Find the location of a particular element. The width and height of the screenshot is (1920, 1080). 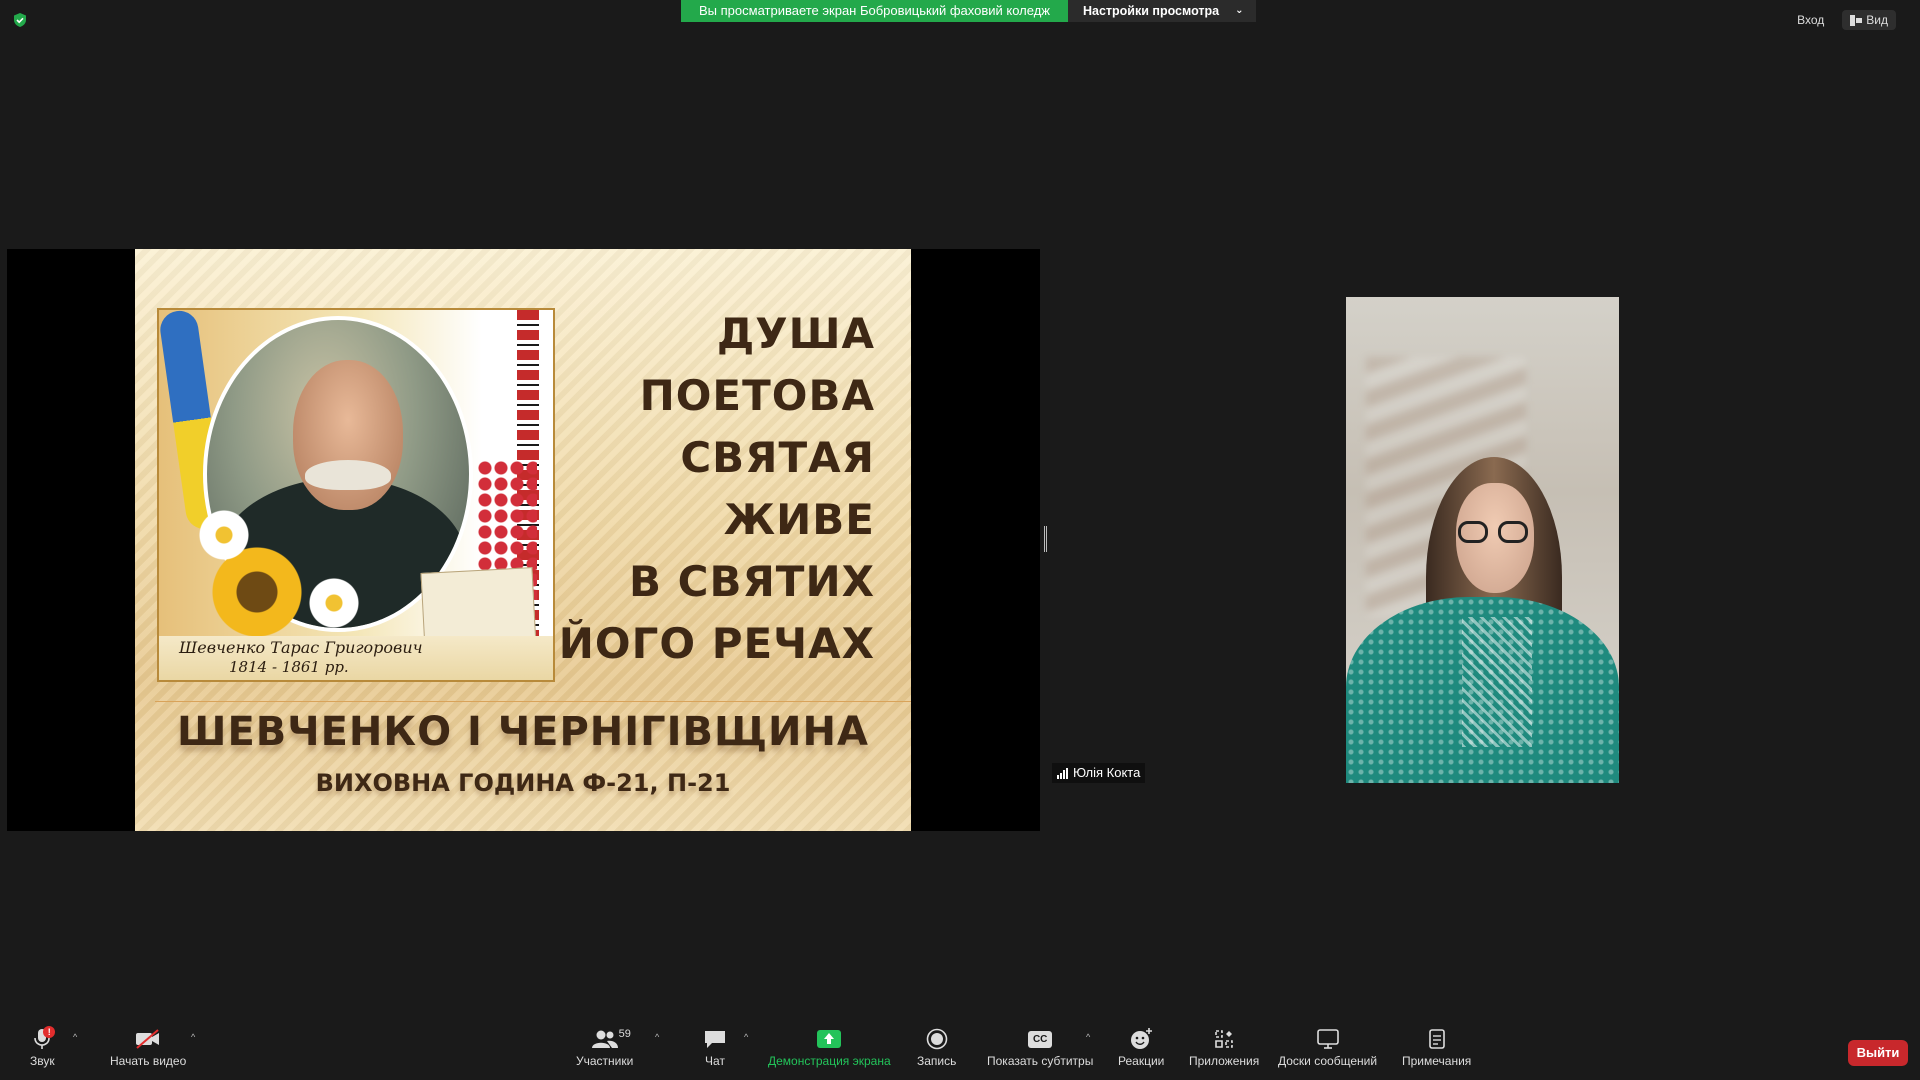

notes-button: Примечания is located at coordinates (1436, 1046).